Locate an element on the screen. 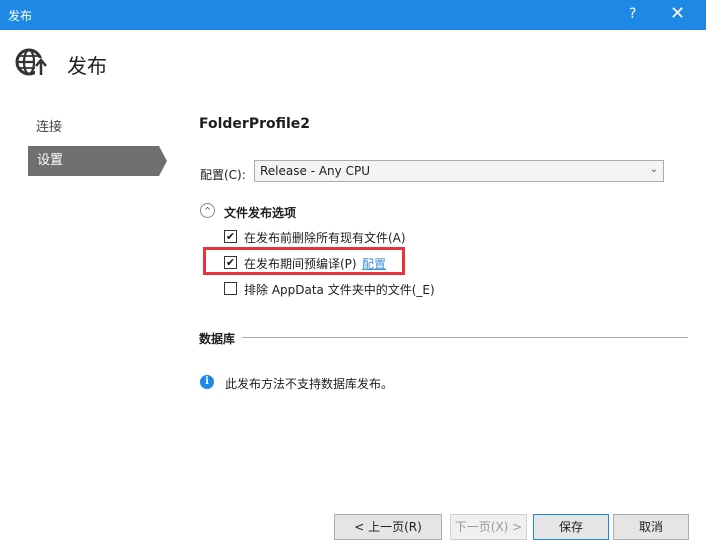  option-label: 排除 AppData 文件夹中的文件(_E) is located at coordinates (339, 290).